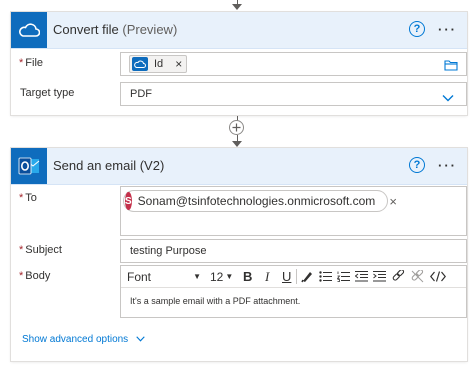  I want to click on italic-button: I, so click(267, 276).